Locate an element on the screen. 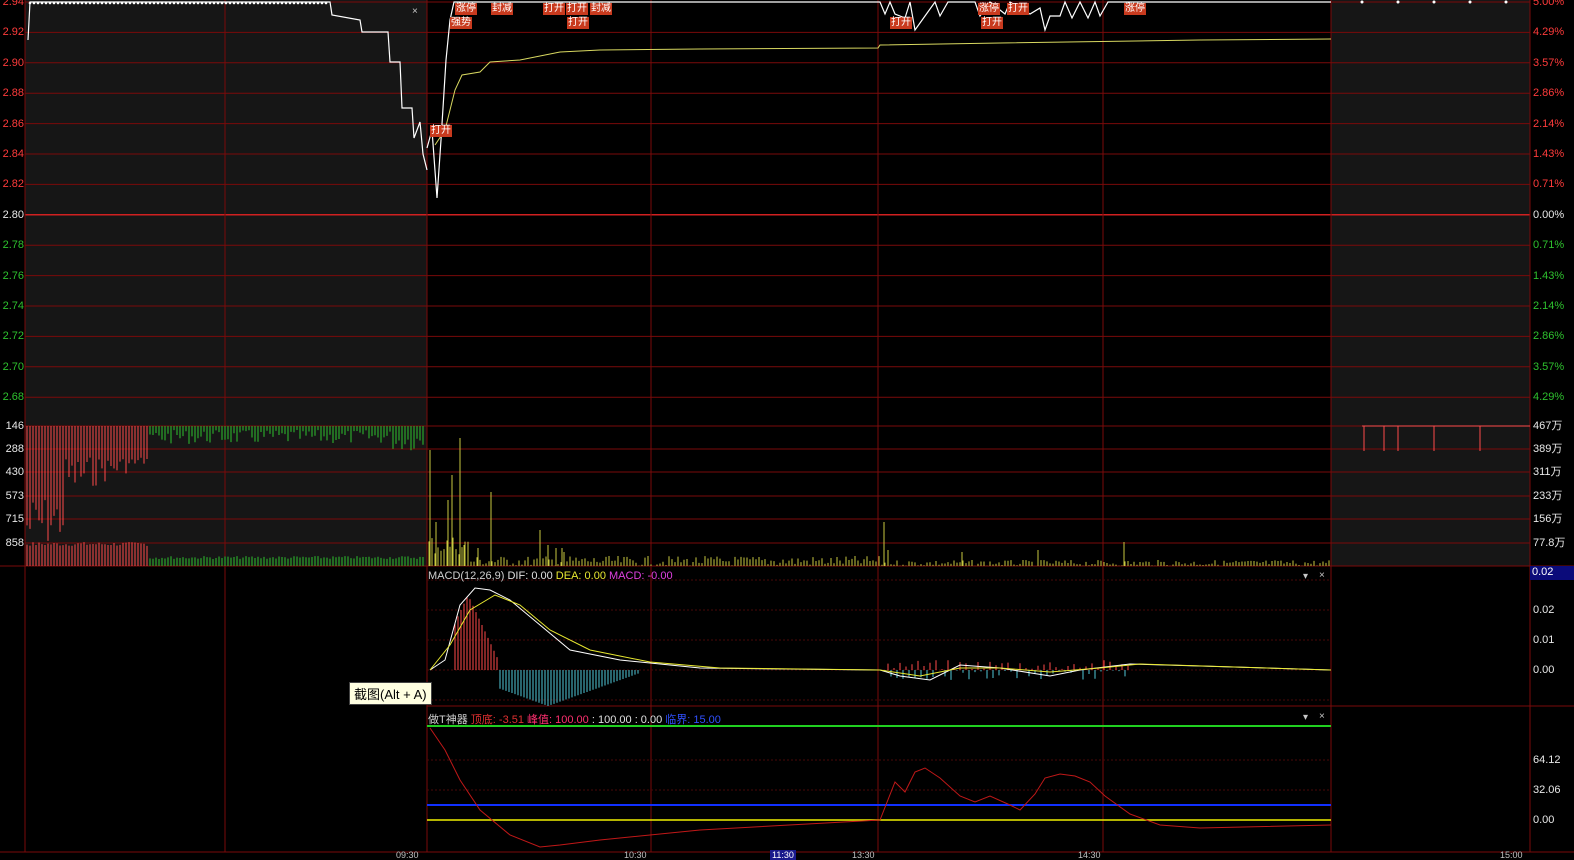 Image resolution: width=1574 pixels, height=860 pixels. dot-item: 顶底: -3.51 is located at coordinates (497, 720).